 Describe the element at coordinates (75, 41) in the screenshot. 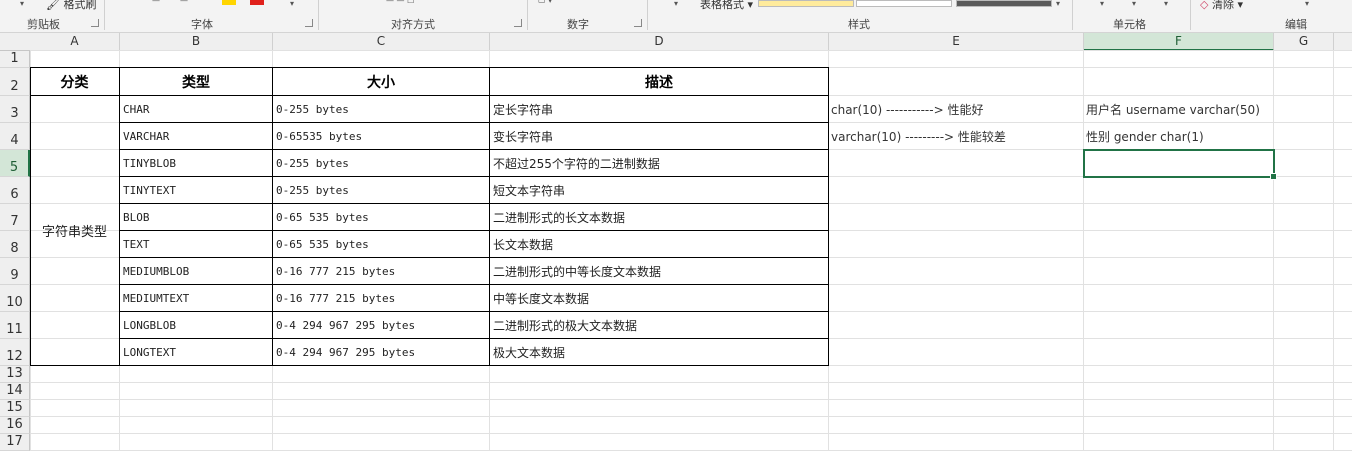

I see `column-header-A: A` at that location.